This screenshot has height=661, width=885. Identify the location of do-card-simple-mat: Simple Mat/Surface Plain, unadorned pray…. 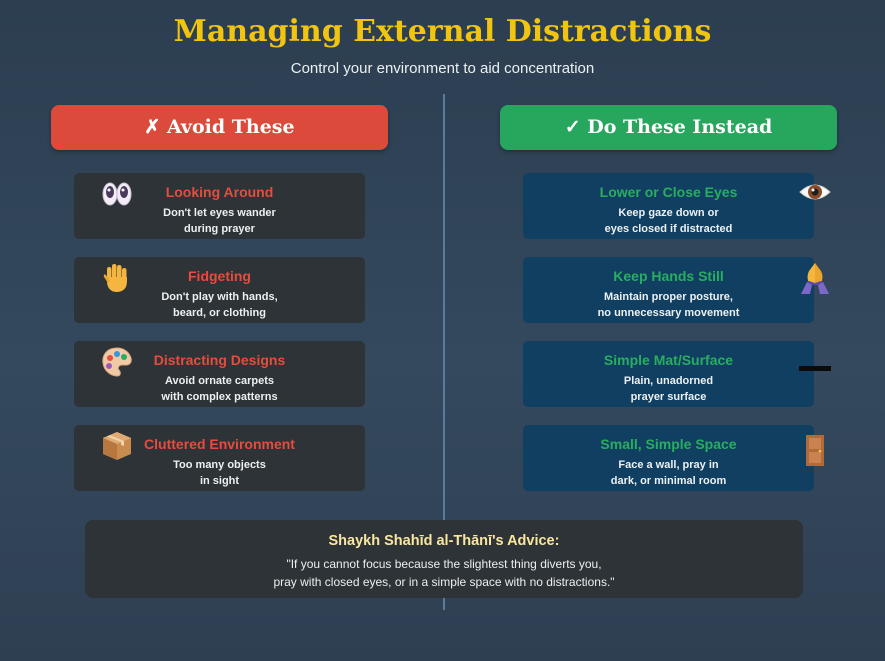
(677, 374).